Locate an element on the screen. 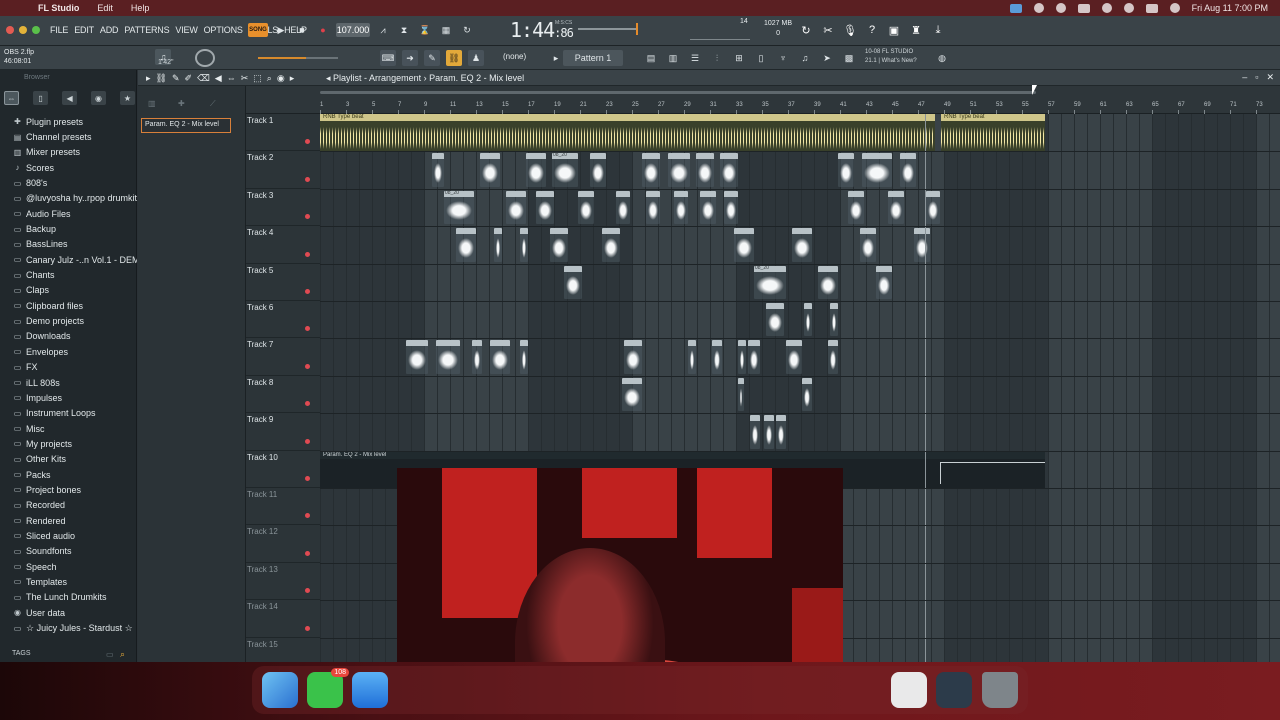 This screenshot has width=1280, height=720. track-header: Track 5 is located at coordinates (283, 282).